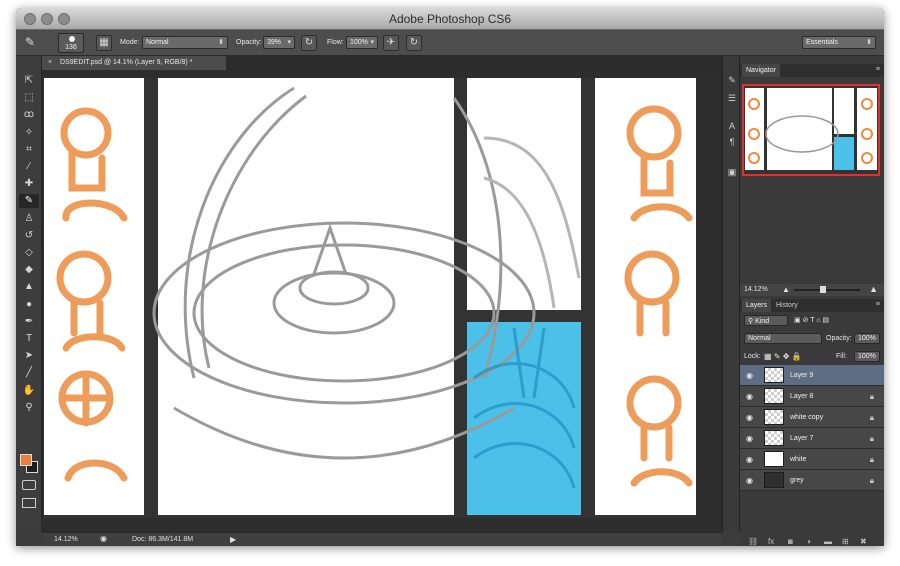 This screenshot has height=566, width=900. Describe the element at coordinates (29, 115) in the screenshot. I see `lasso-tool: ꝏ` at that location.